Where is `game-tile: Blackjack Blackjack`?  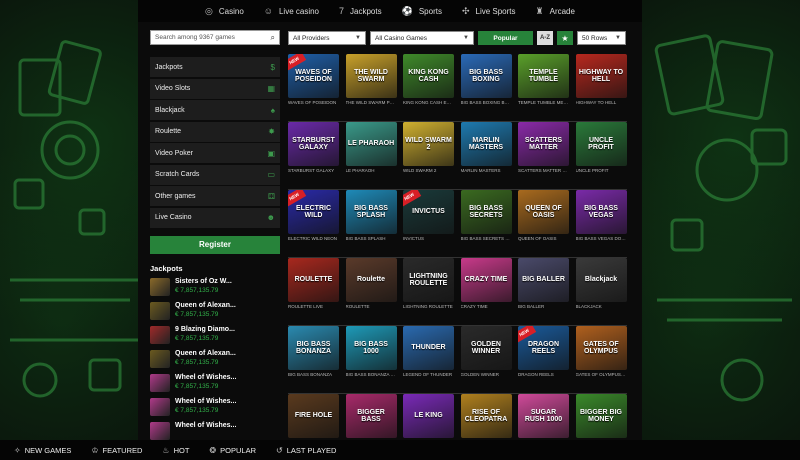 game-tile: Blackjack Blackjack is located at coordinates (601, 291).